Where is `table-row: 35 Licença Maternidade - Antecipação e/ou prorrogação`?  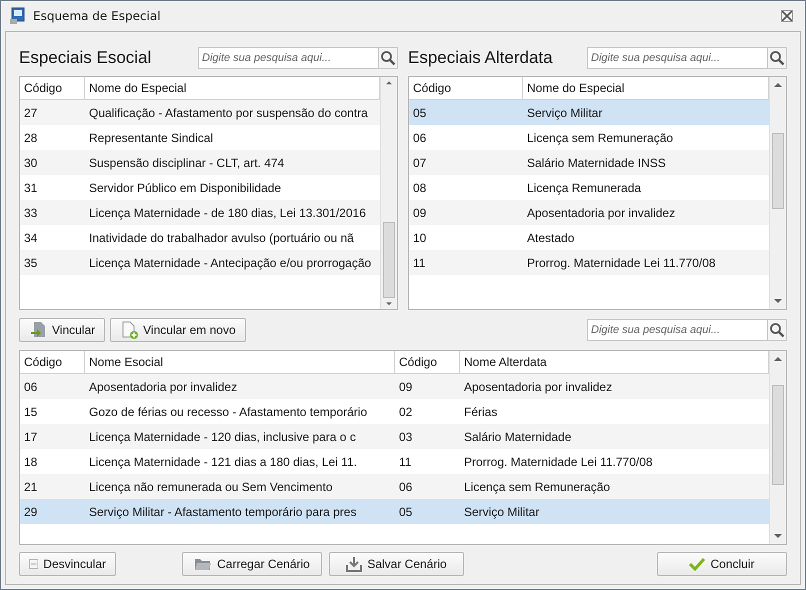
table-row: 35 Licença Maternidade - Antecipação e/ou prorrogação is located at coordinates (200, 262).